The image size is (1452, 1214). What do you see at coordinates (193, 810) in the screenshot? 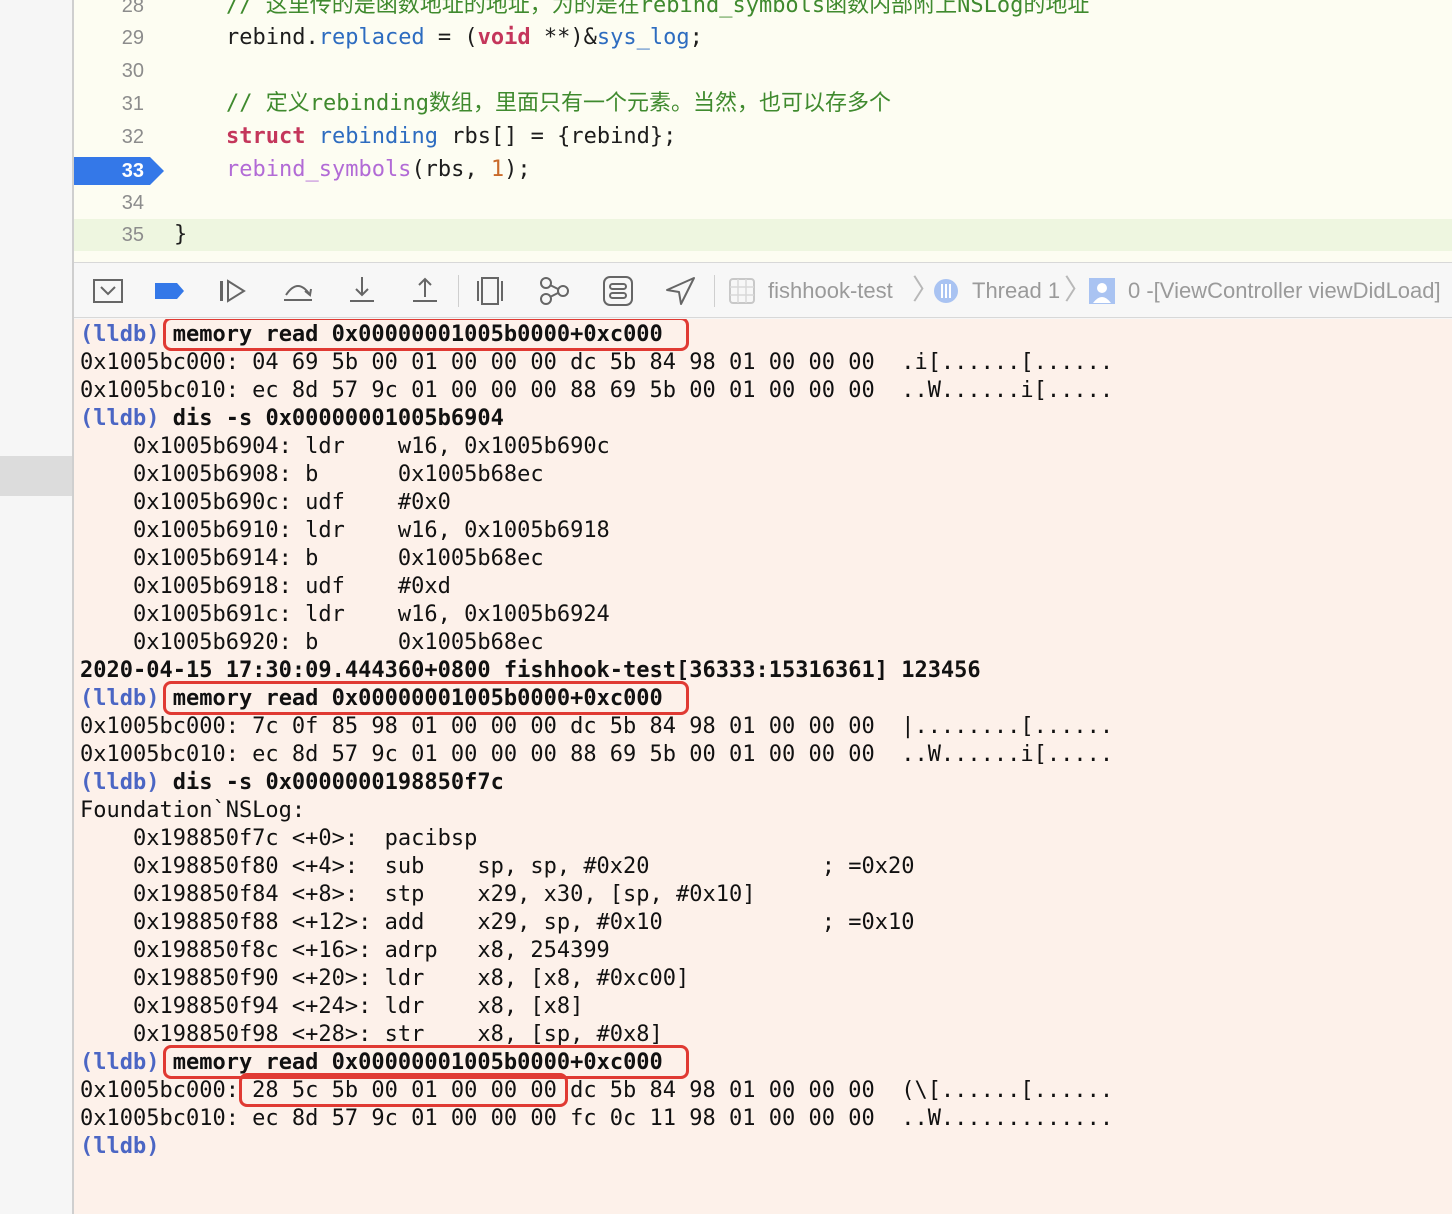
I see `console-output-line: Foundation`NSLog:` at bounding box center [193, 810].